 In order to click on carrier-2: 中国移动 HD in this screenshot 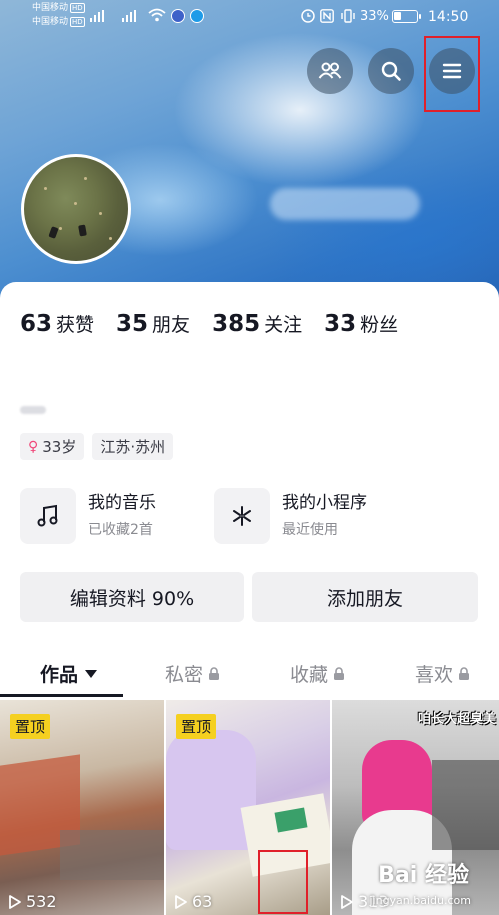, I will do `click(58, 22)`.